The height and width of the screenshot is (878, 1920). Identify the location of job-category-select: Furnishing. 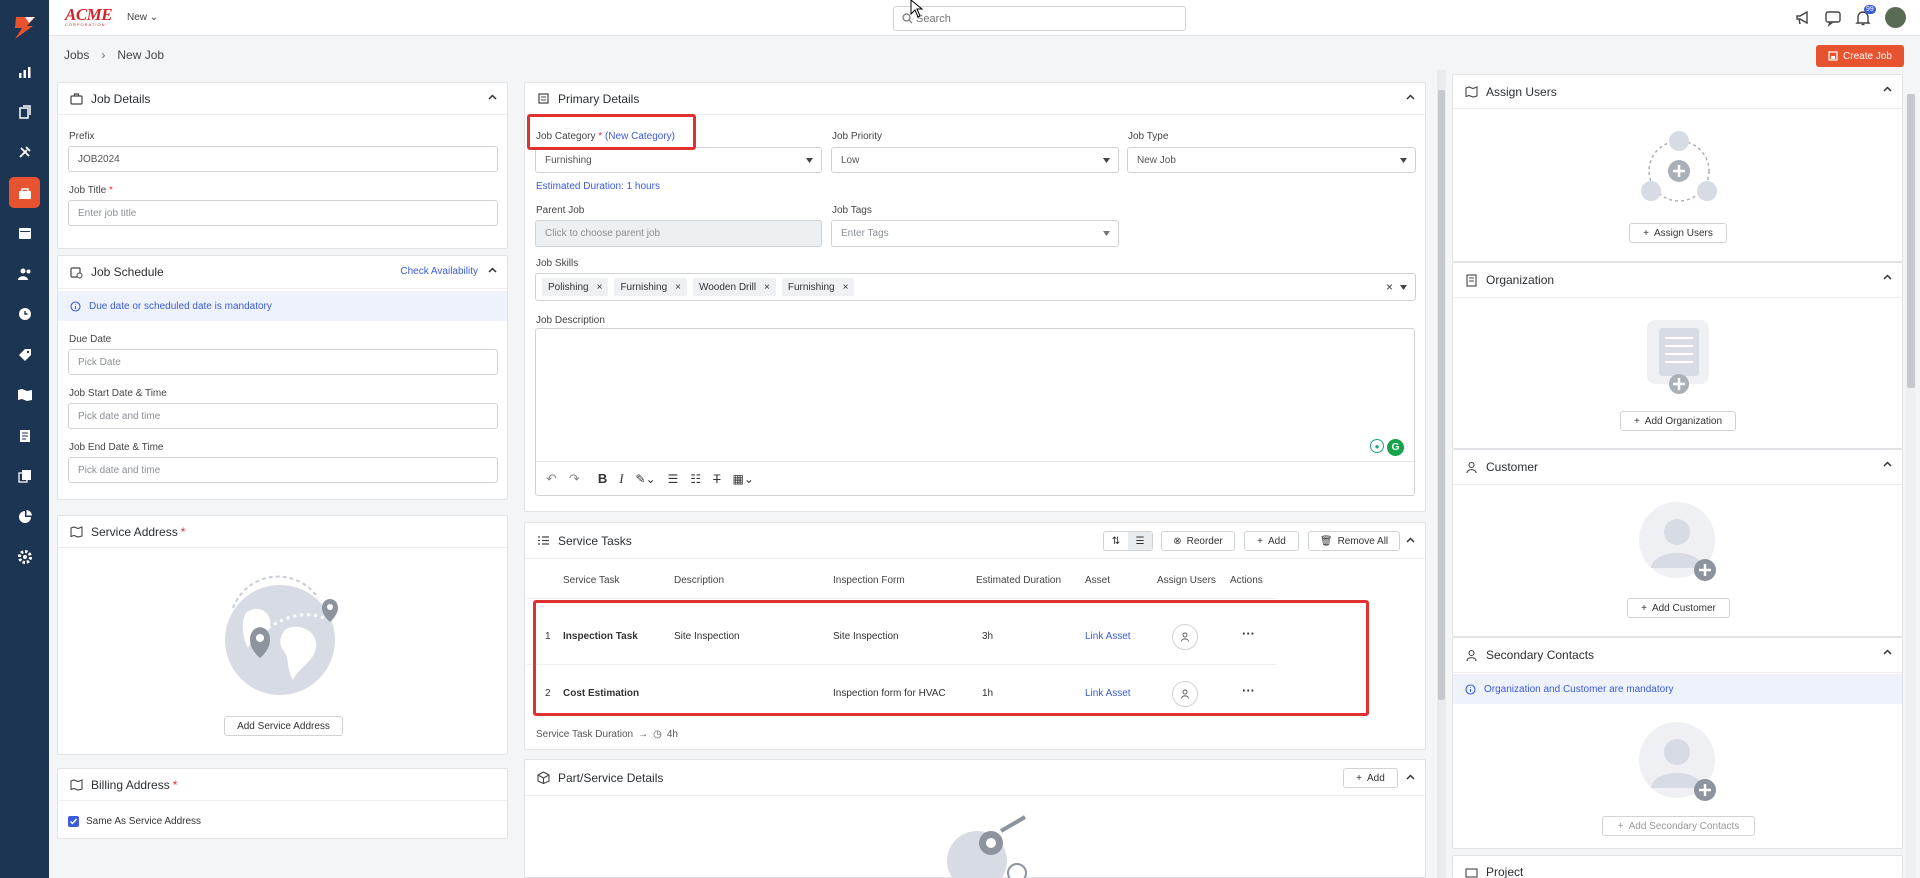
(678, 160).